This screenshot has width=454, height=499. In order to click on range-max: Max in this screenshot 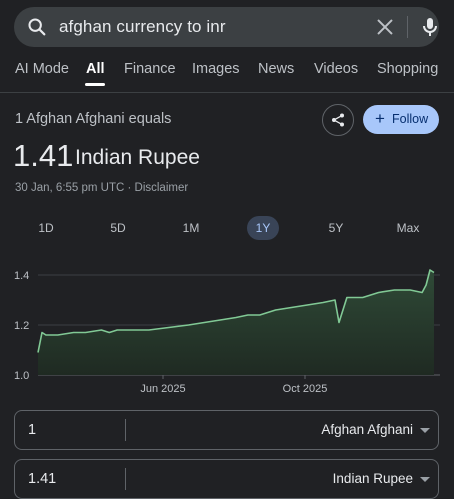, I will do `click(408, 228)`.